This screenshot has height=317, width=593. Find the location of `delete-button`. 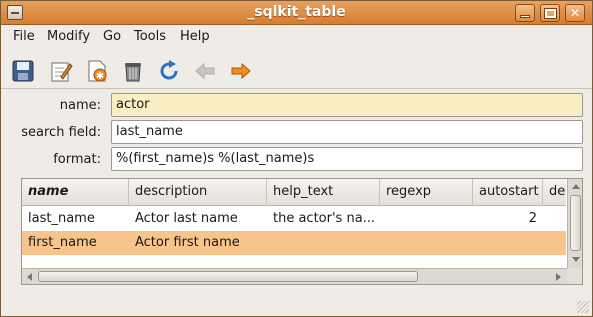

delete-button is located at coordinates (133, 71).